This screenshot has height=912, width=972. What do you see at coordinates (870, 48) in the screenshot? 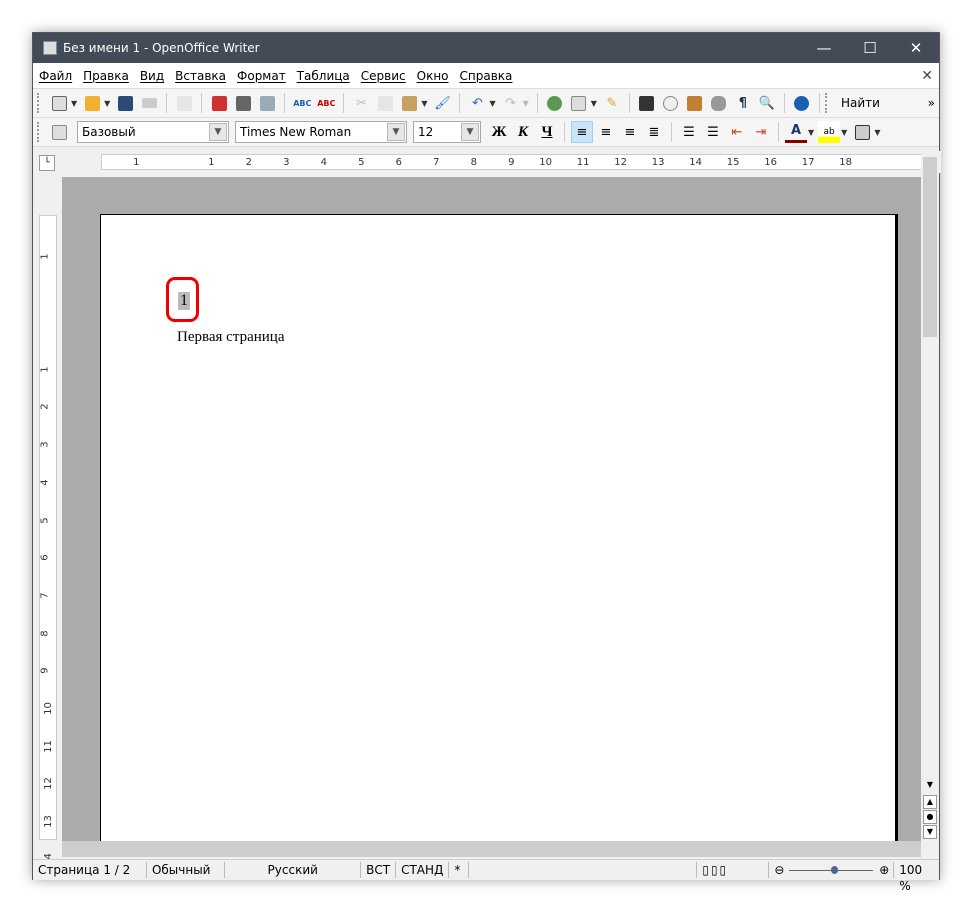
I see `maximize-button: ☐` at bounding box center [870, 48].